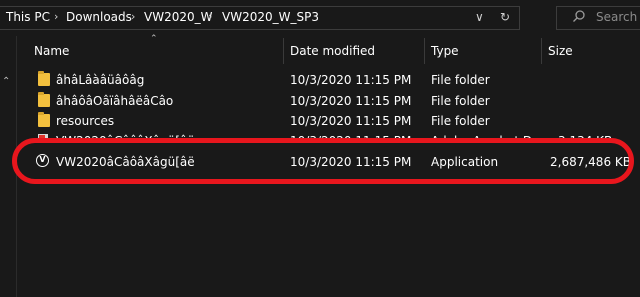 This screenshot has height=297, width=640. Describe the element at coordinates (28, 17) in the screenshot. I see `breadcrumb-this-pc: This PC` at that location.